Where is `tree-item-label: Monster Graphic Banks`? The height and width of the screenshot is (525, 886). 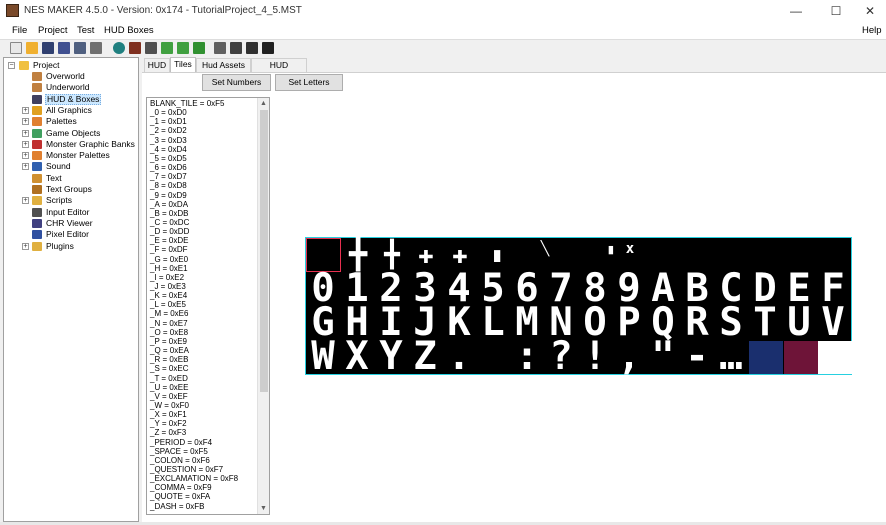
tree-item-label: Monster Graphic Banks is located at coordinates (90, 143).